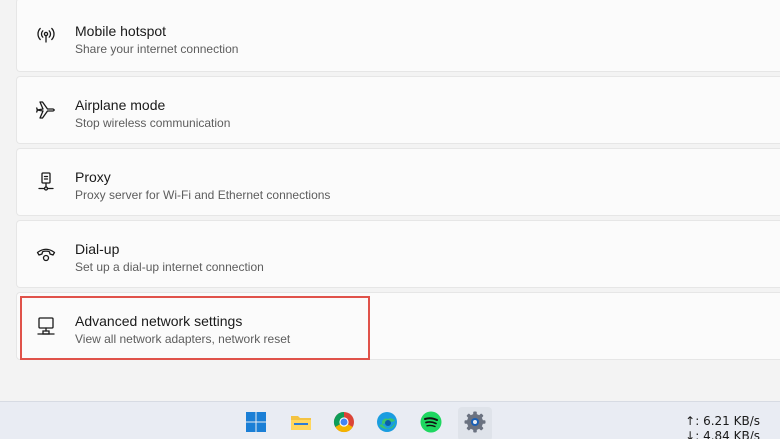  What do you see at coordinates (169, 267) in the screenshot?
I see `dial-up-description: Set up a dial-up internet connection` at bounding box center [169, 267].